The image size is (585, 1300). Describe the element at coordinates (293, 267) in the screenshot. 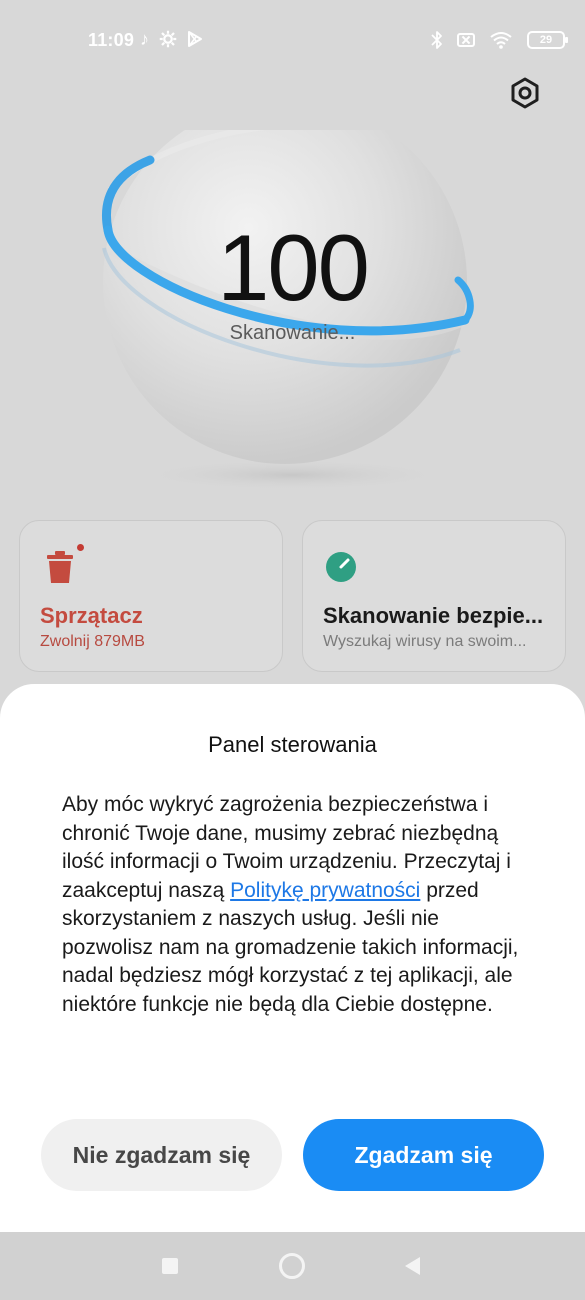

I see `security-score: 100` at that location.